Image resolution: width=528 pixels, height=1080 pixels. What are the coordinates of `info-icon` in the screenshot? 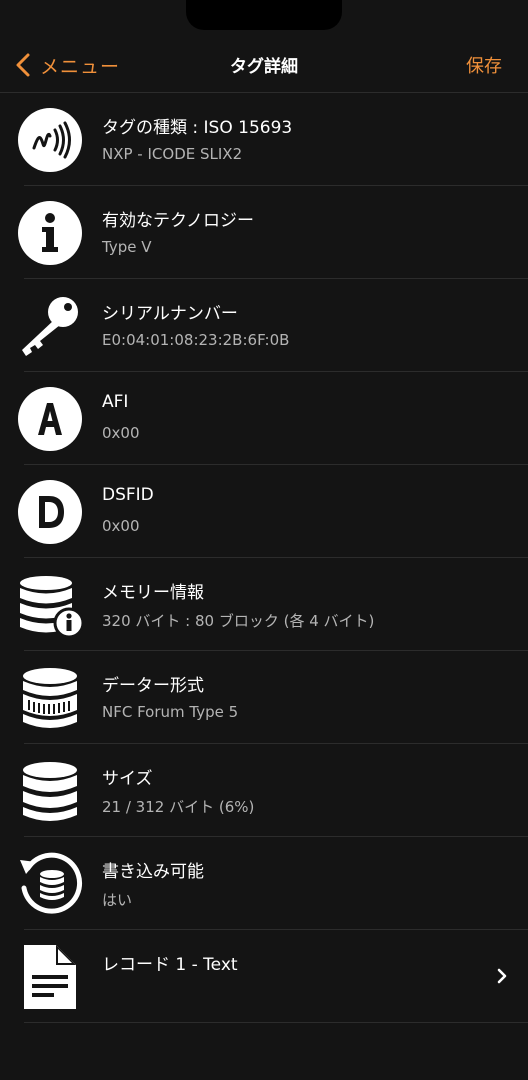 It's located at (50, 233).